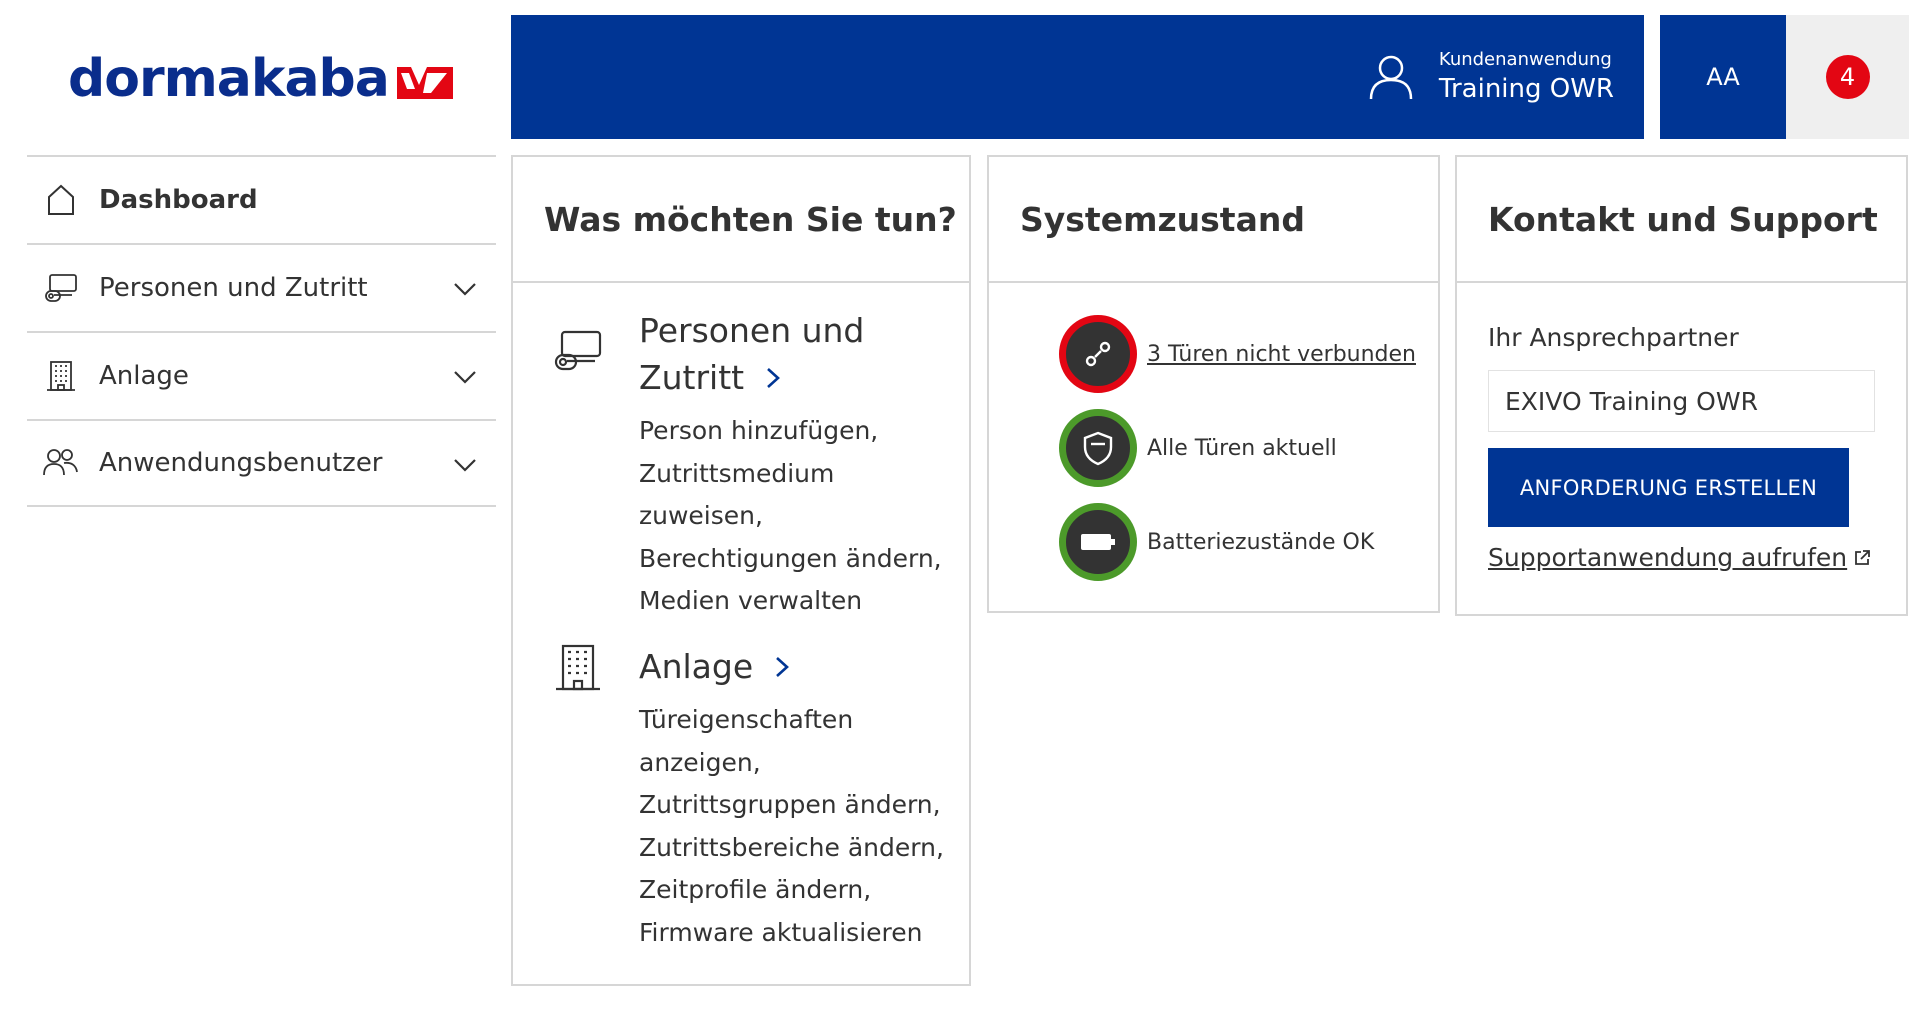 The height and width of the screenshot is (1030, 1920). What do you see at coordinates (61, 463) in the screenshot?
I see `users-icon` at bounding box center [61, 463].